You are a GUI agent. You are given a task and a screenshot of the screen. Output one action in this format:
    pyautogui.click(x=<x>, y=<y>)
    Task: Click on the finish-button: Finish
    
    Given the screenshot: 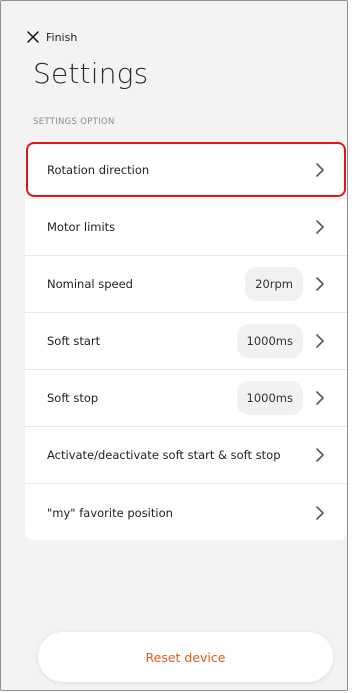 What is the action you would take?
    pyautogui.click(x=52, y=37)
    